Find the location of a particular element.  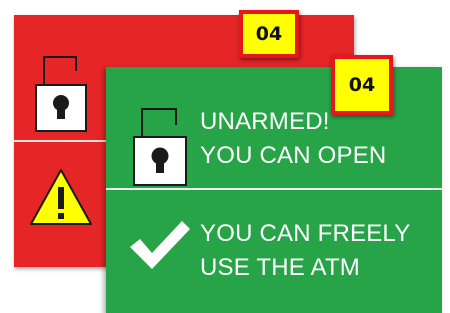

status-line-2: YOU CAN OPEN is located at coordinates (293, 155).